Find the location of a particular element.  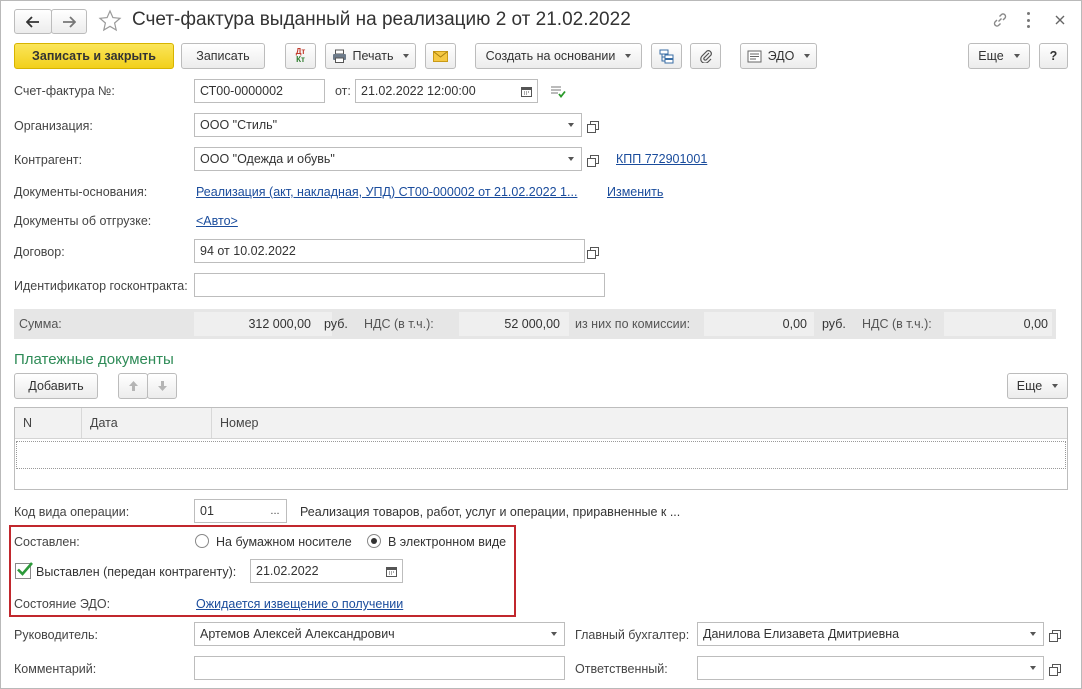

email-button is located at coordinates (440, 56).